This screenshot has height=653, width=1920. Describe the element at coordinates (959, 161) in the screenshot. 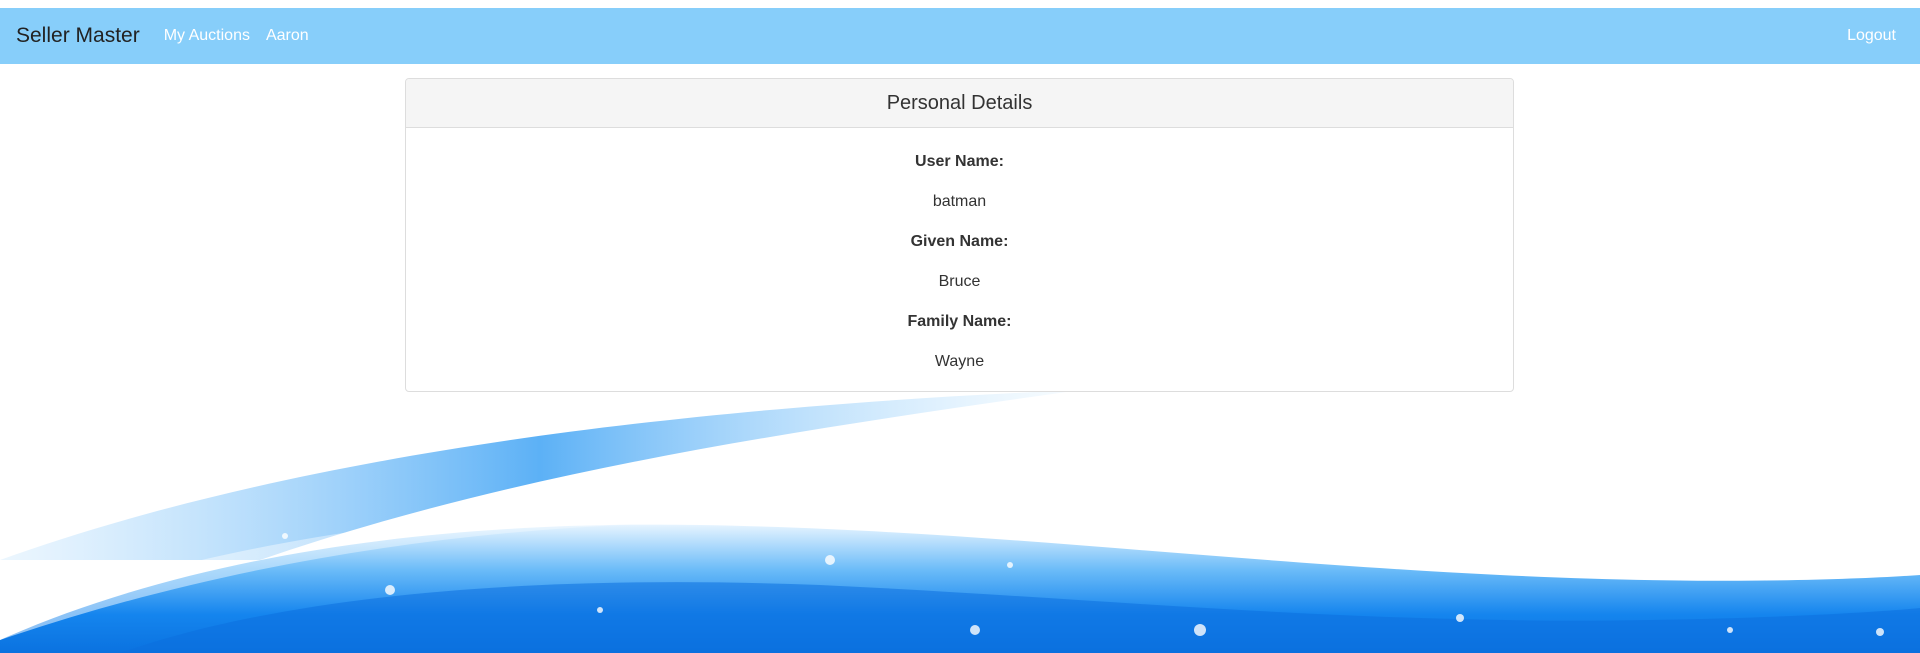

I see `user-name-label: User Name:` at that location.